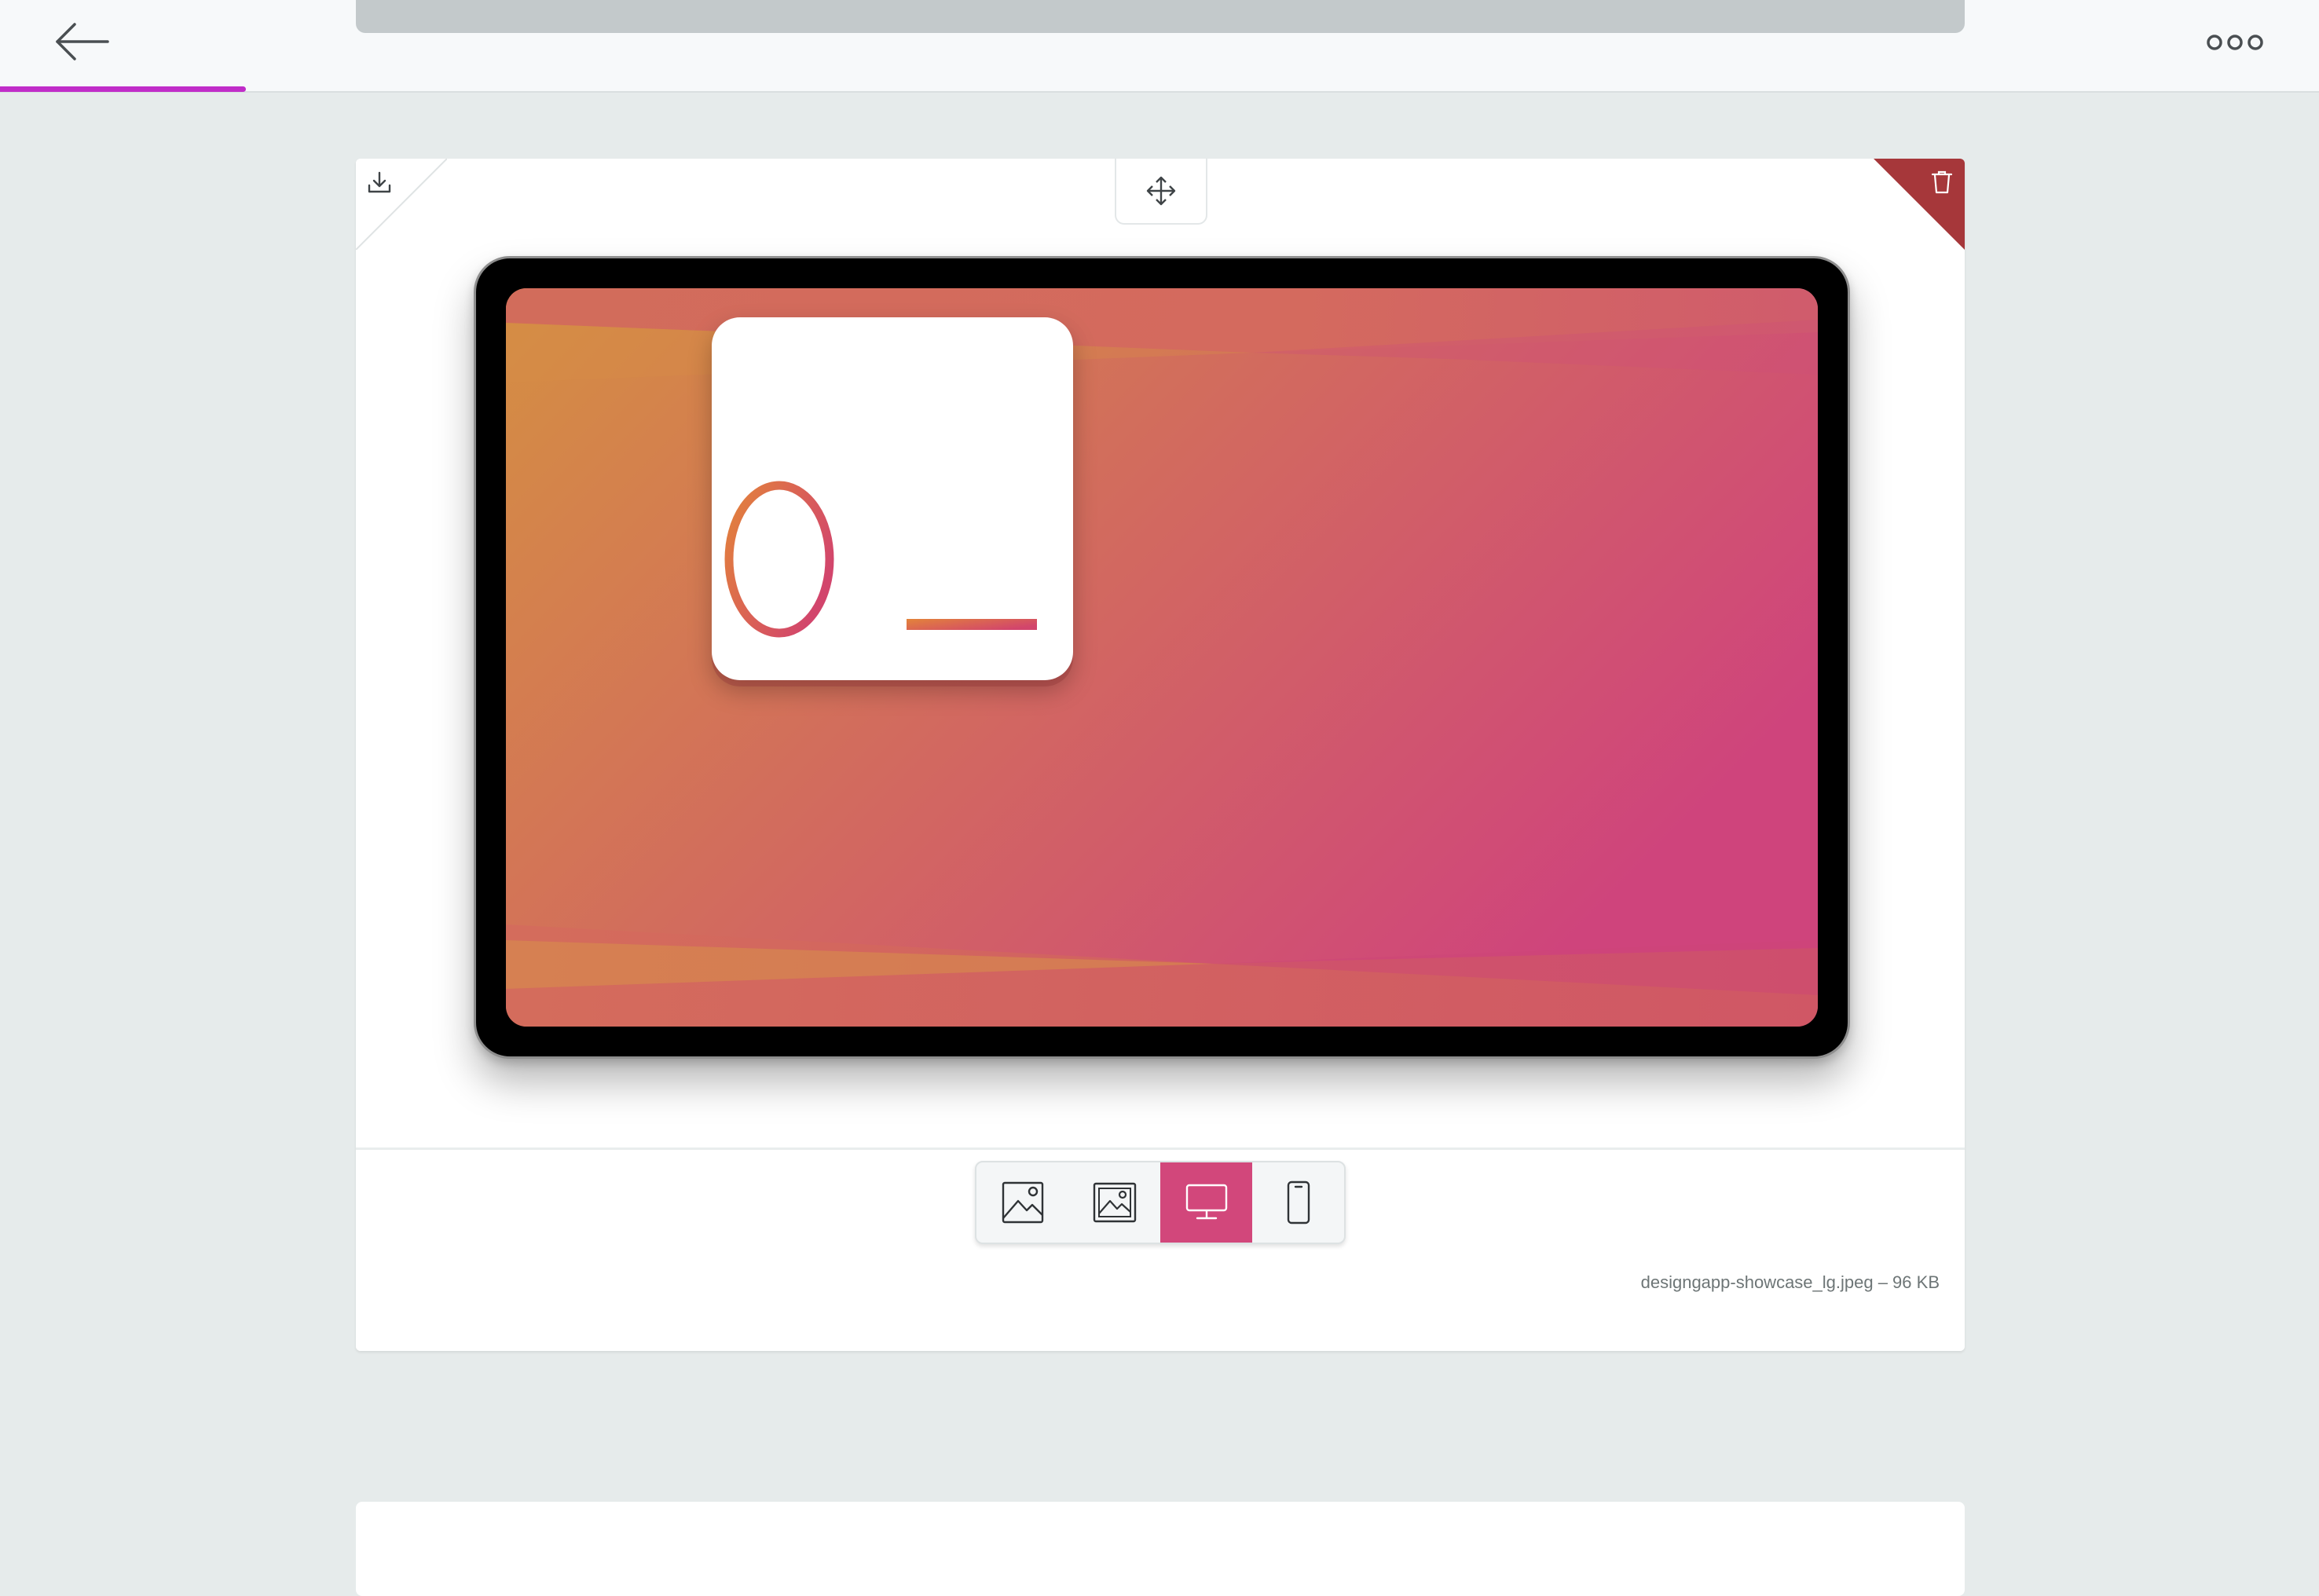 This screenshot has height=1596, width=2319. I want to click on image-icon, so click(1022, 1202).